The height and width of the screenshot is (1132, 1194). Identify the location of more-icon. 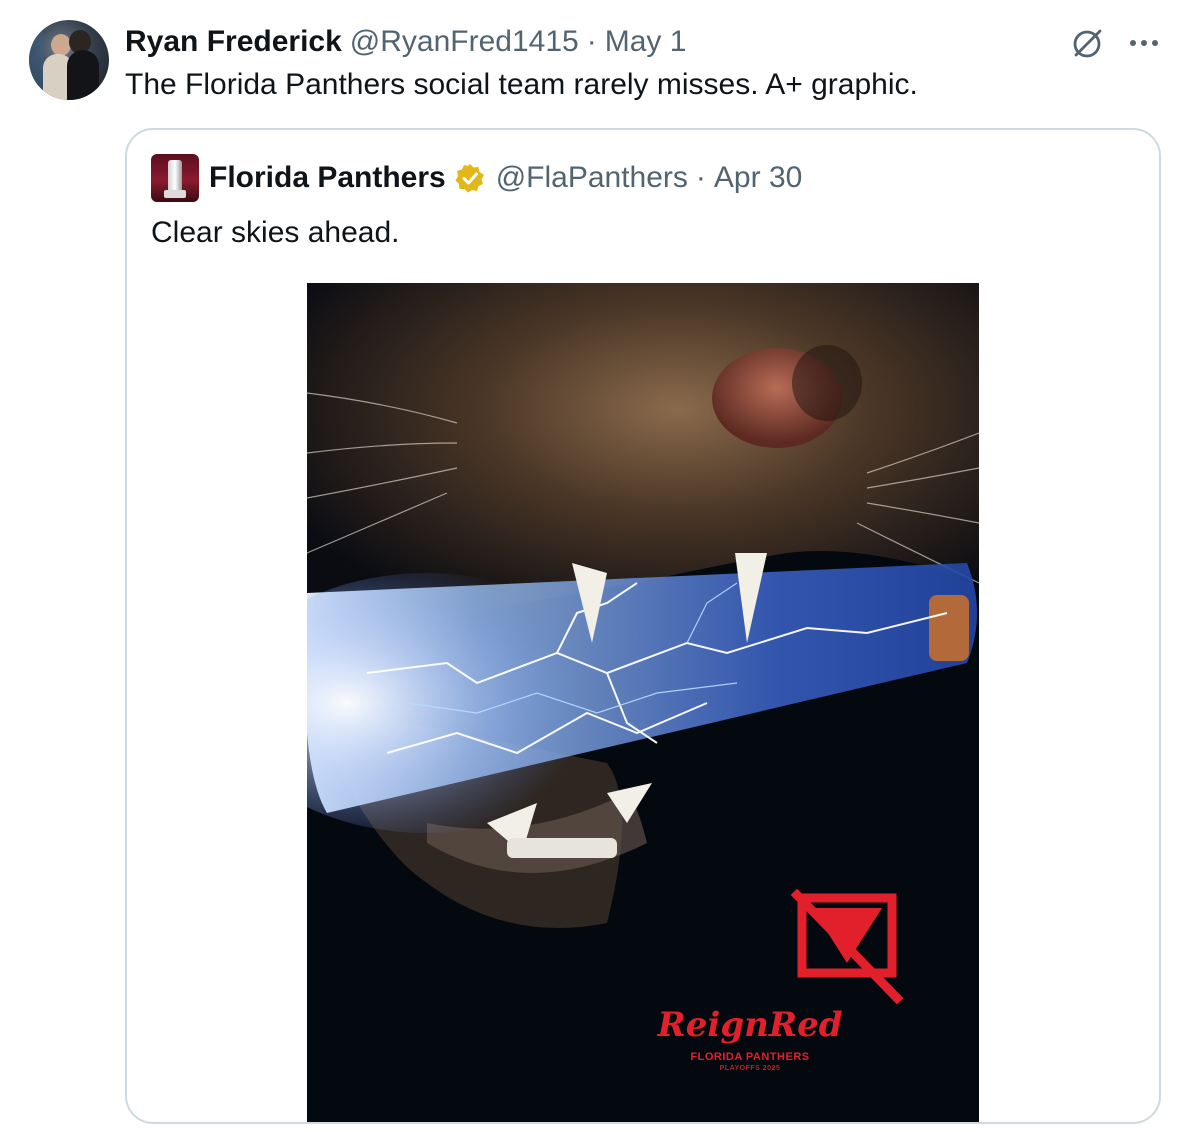
(1144, 43).